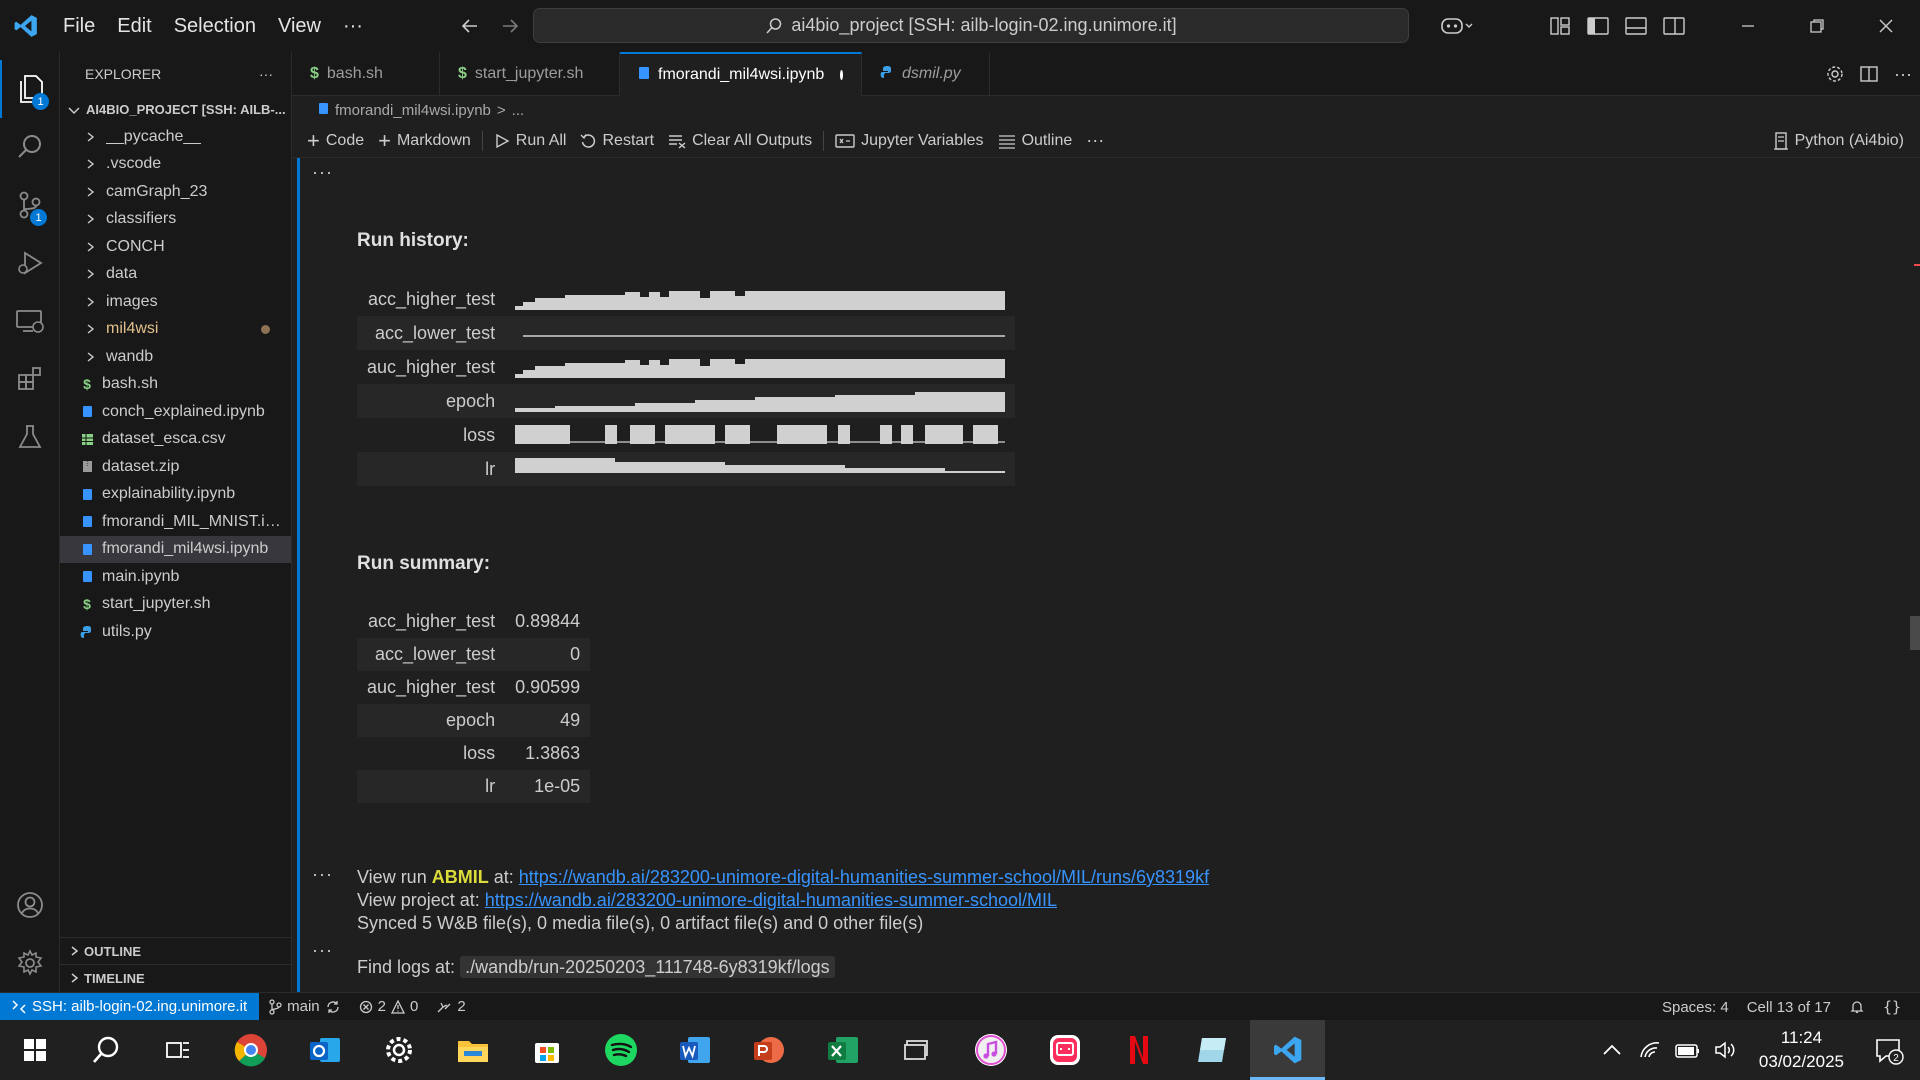 This screenshot has height=1080, width=1920. I want to click on tree-item-pycache: __pycache__, so click(175, 137).